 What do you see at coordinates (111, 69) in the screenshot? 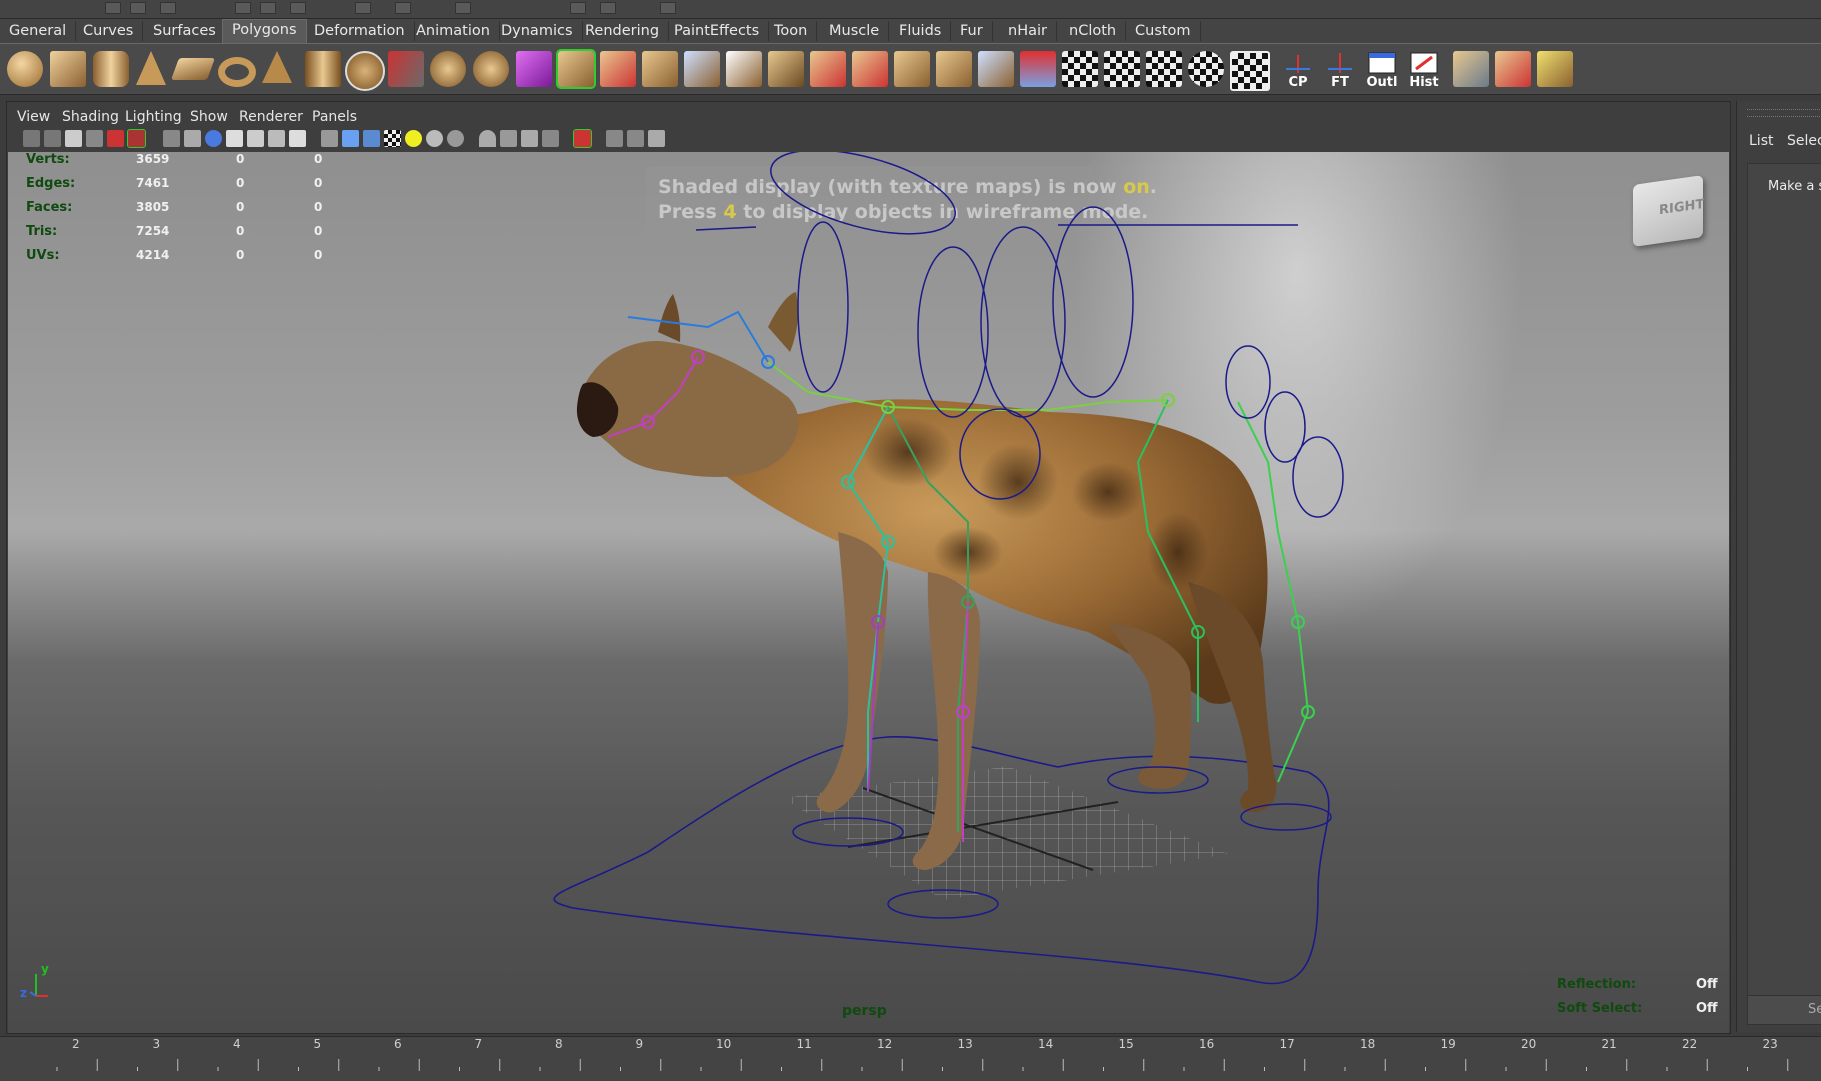
I see `poly-cylinder-icon` at bounding box center [111, 69].